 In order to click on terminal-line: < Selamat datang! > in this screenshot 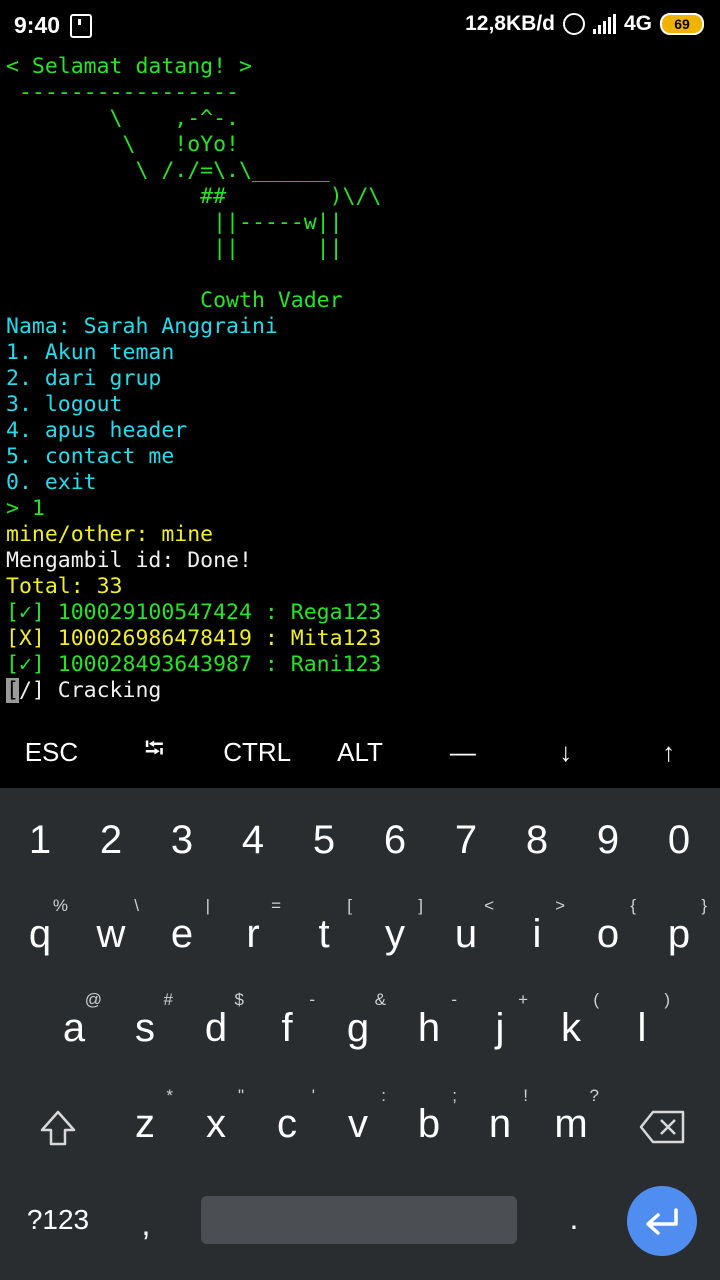, I will do `click(129, 66)`.